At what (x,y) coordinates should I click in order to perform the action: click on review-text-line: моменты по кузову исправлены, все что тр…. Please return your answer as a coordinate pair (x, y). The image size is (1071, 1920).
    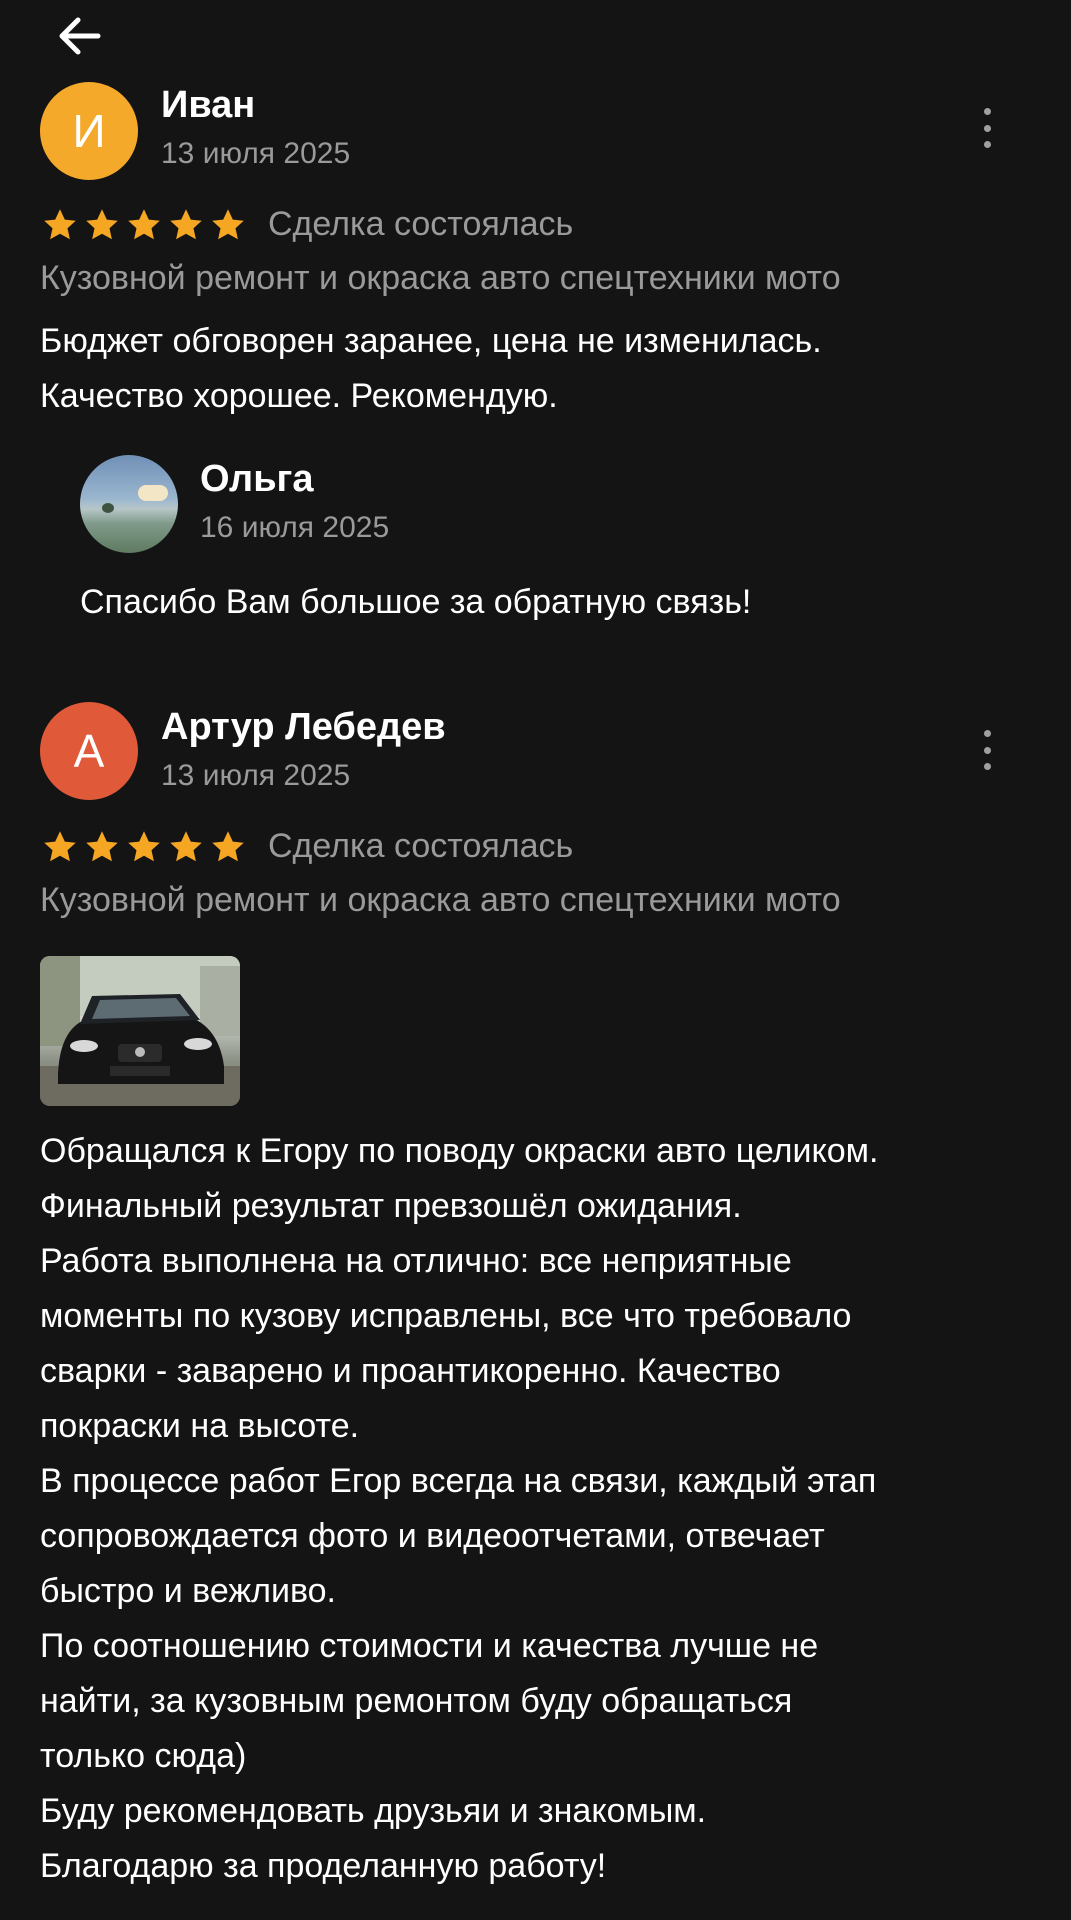
    Looking at the image, I should click on (446, 1316).